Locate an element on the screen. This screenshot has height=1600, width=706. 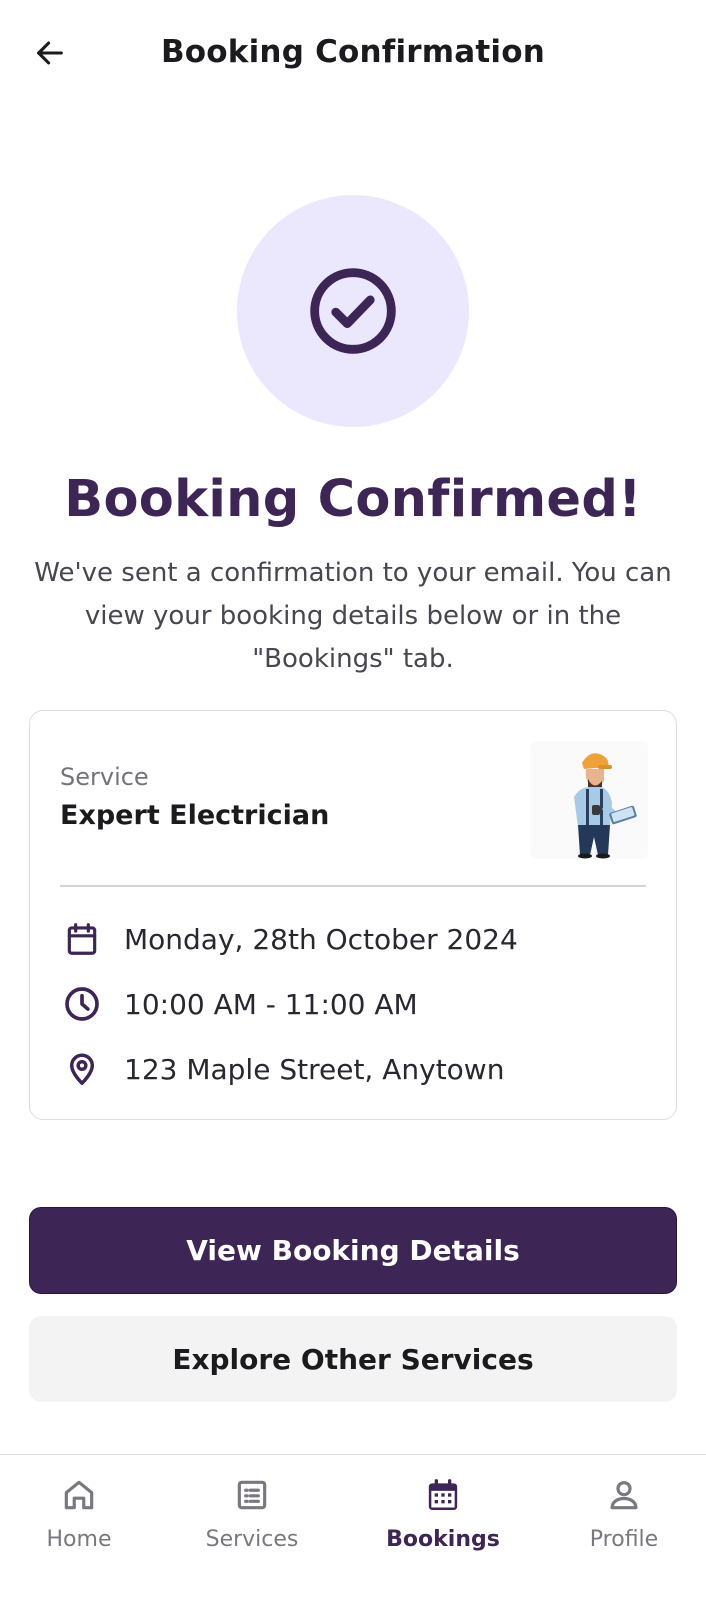
service-label: Service is located at coordinates (104, 777).